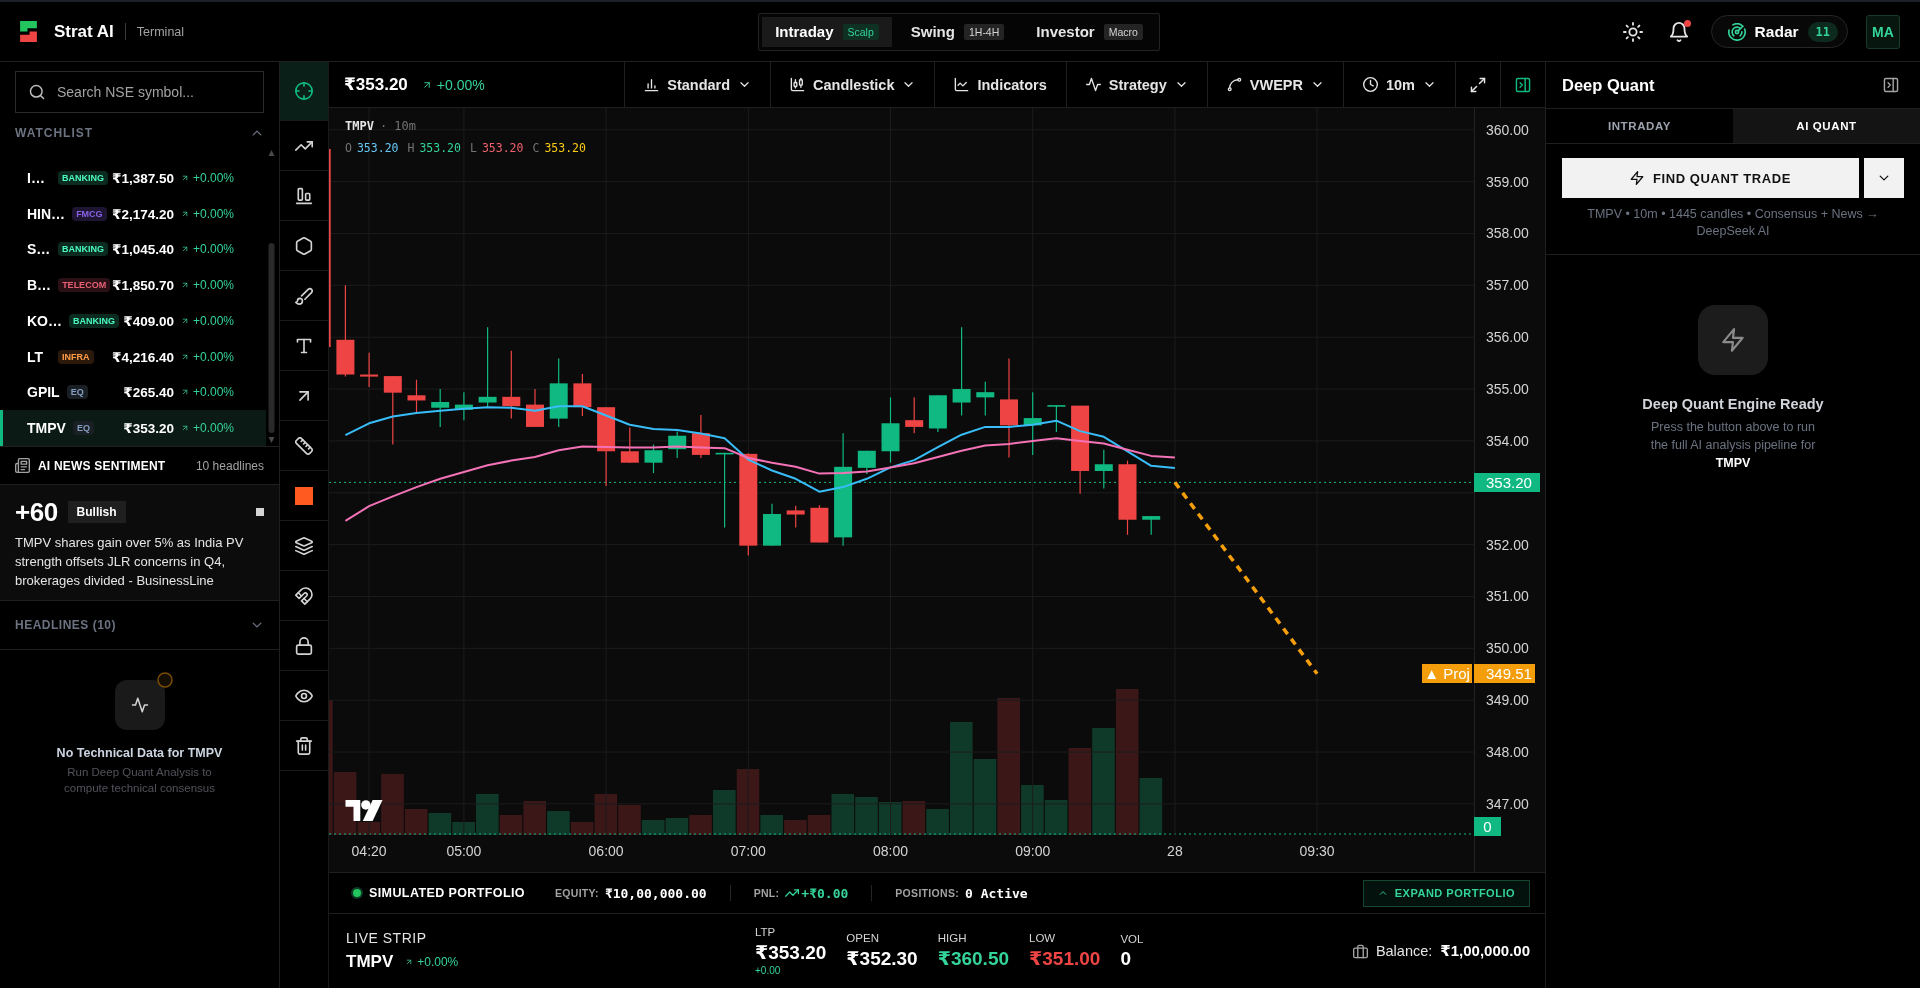  I want to click on candlestick-icon, so click(798, 84).